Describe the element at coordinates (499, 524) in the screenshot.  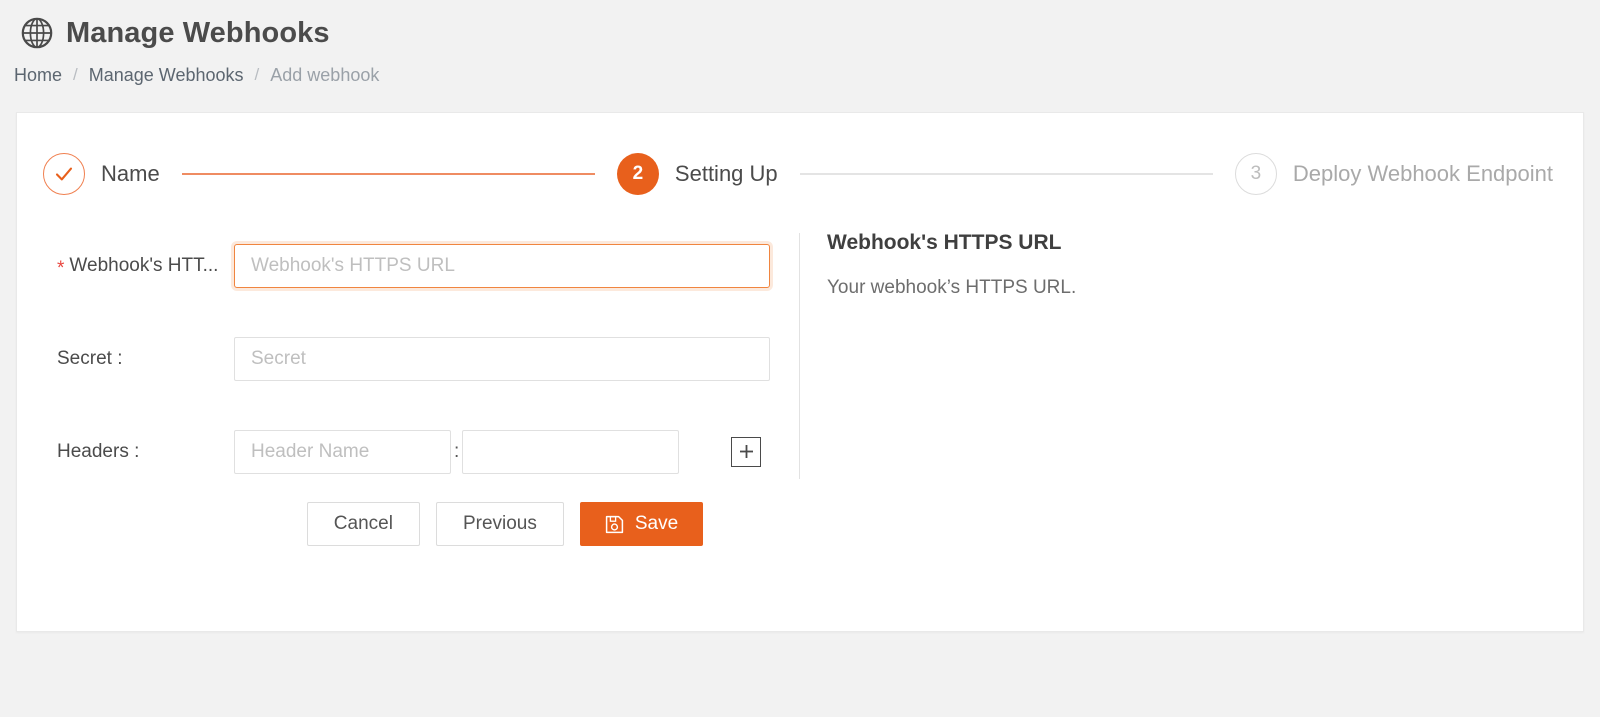
I see `previous-button: Previous` at that location.